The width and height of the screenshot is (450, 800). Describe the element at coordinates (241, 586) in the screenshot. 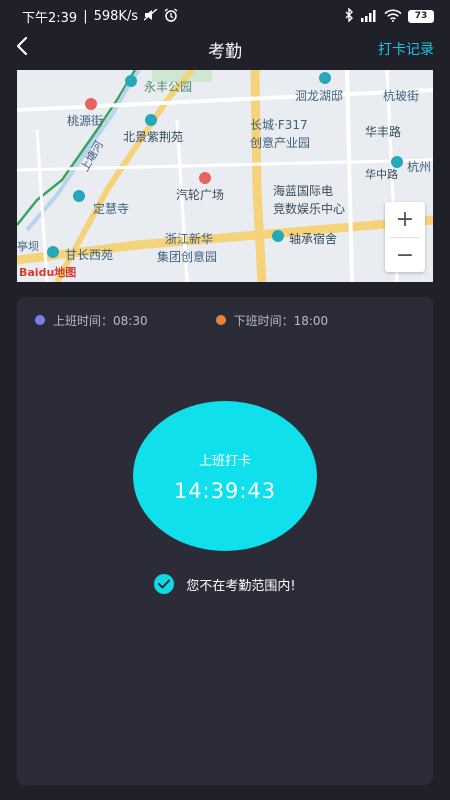

I see `range-message: 您不在考勤范围内!` at that location.